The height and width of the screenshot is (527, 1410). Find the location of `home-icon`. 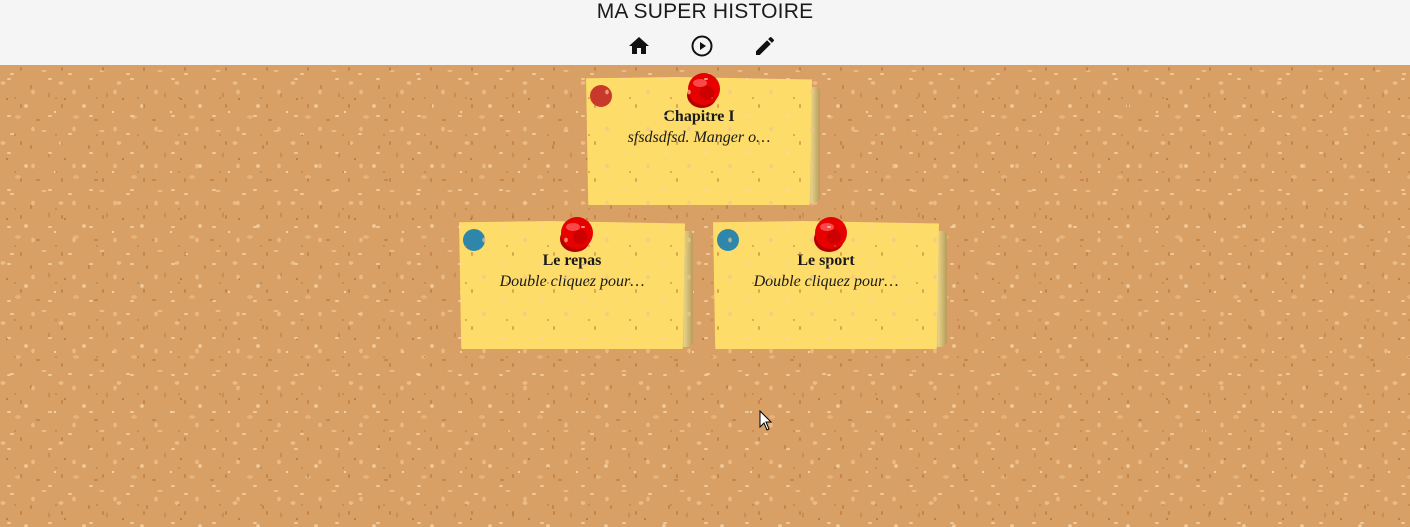

home-icon is located at coordinates (639, 45).